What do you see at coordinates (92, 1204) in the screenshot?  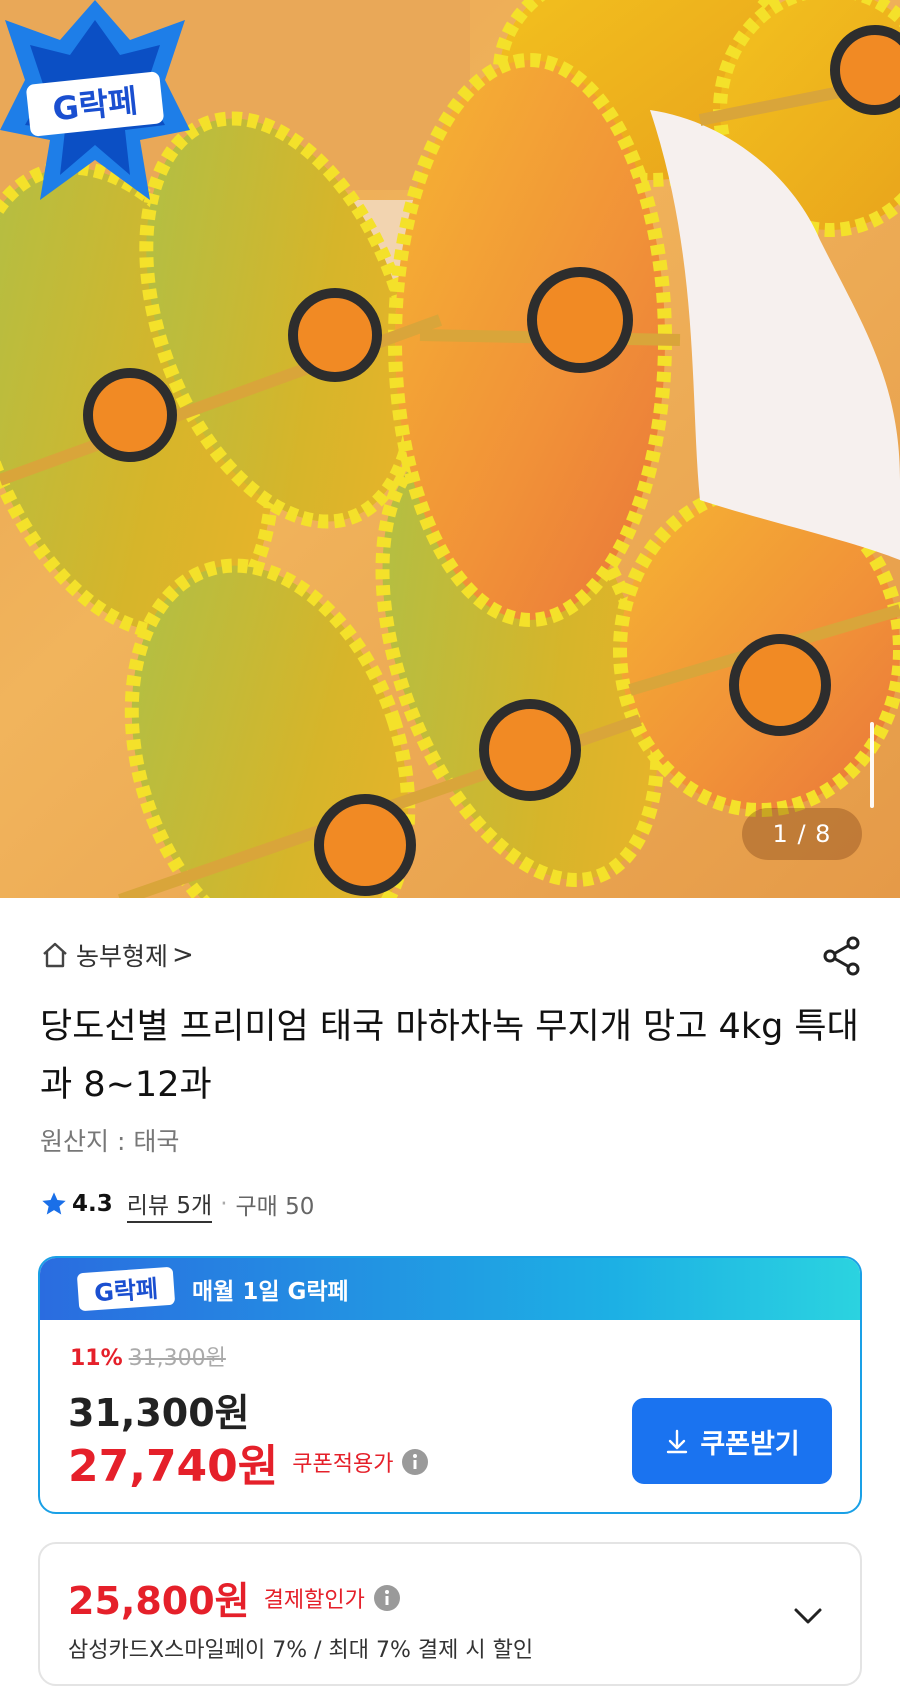 I see `rating-score: 4.3` at bounding box center [92, 1204].